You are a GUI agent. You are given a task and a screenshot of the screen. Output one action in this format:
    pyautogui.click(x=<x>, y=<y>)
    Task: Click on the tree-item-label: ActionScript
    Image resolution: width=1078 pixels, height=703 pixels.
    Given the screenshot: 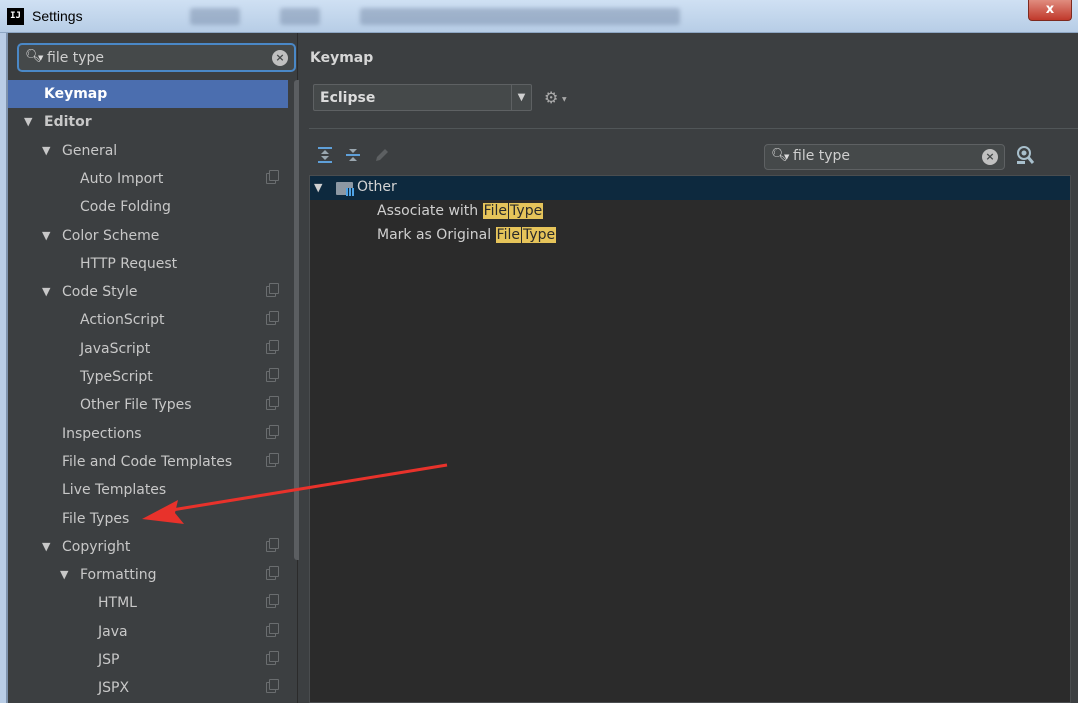 What is the action you would take?
    pyautogui.click(x=122, y=320)
    